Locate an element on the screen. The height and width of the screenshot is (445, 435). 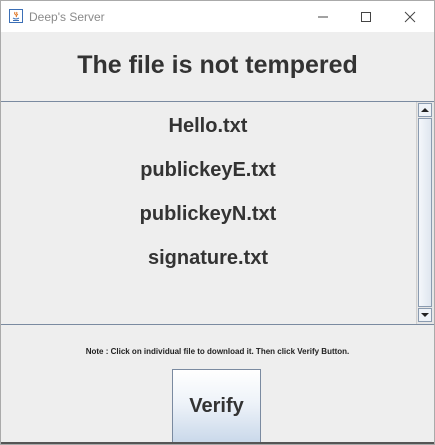
file-item-hello: Hello.txt is located at coordinates (208, 126).